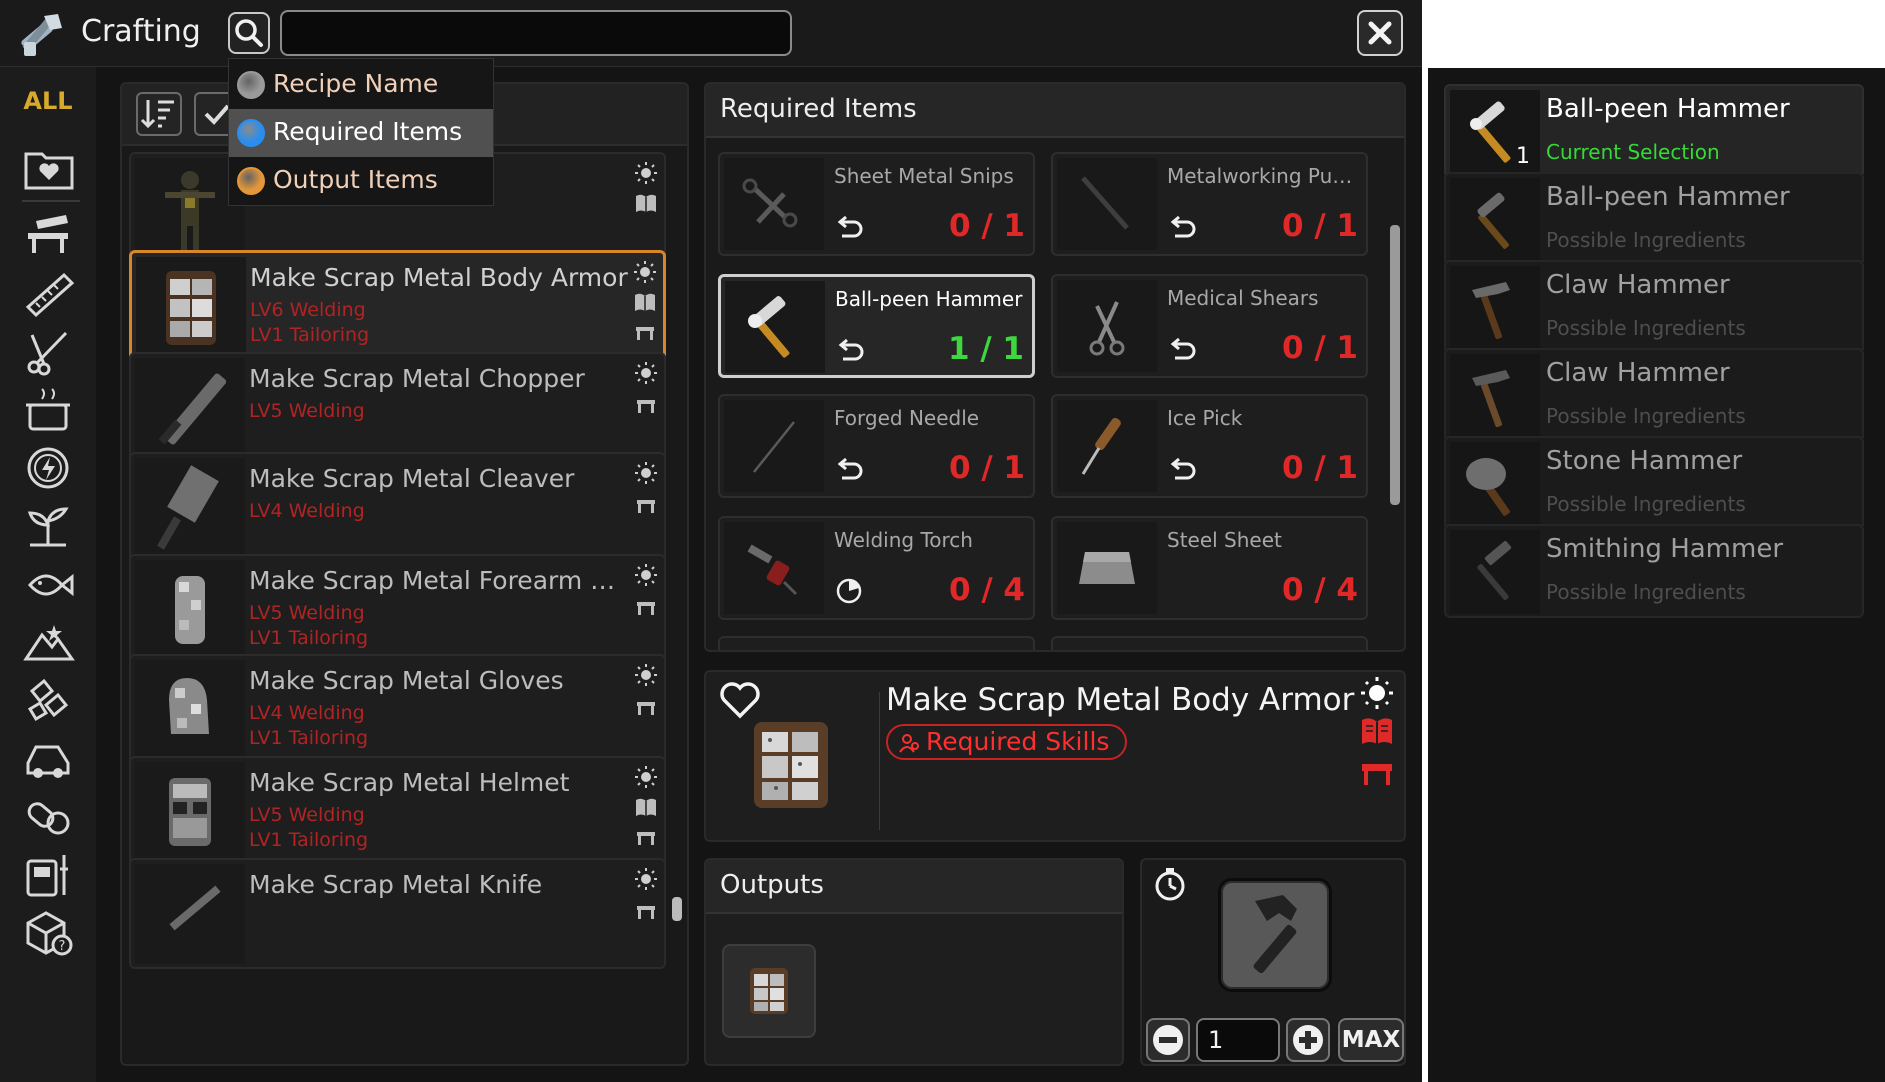  What do you see at coordinates (1319, 226) in the screenshot?
I see `required-item-count: 0 / 1` at bounding box center [1319, 226].